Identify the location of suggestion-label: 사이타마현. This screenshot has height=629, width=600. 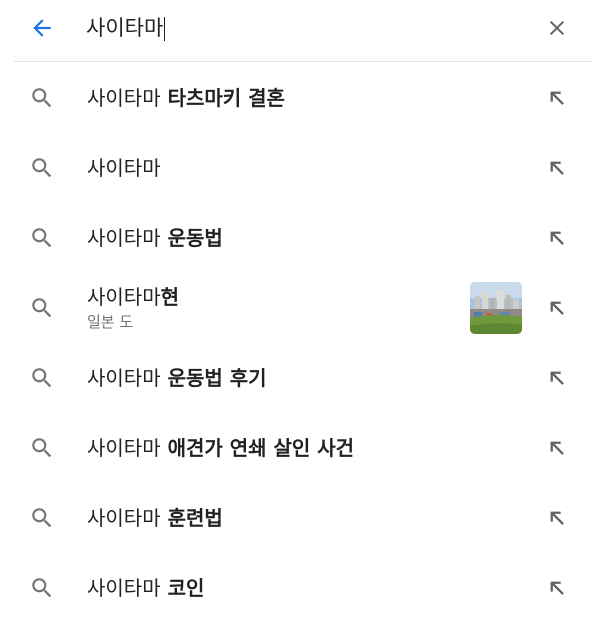
(133, 297).